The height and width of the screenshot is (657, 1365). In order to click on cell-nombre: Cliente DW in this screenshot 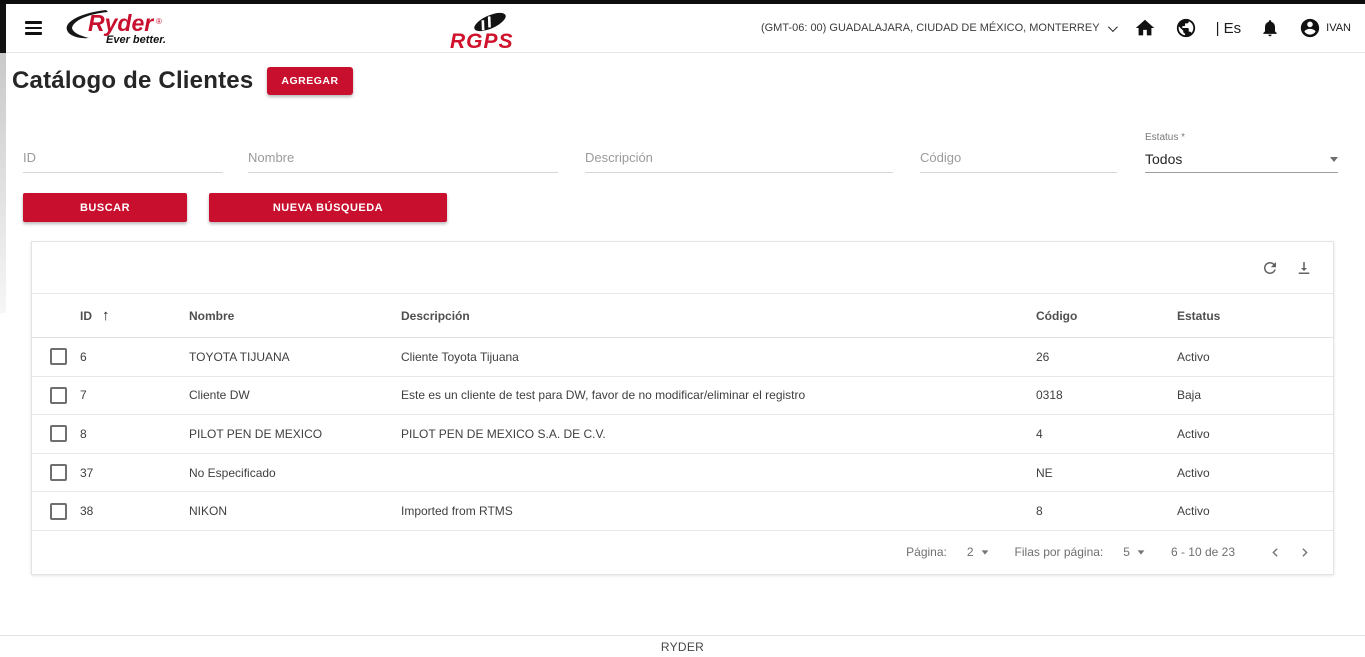, I will do `click(219, 395)`.